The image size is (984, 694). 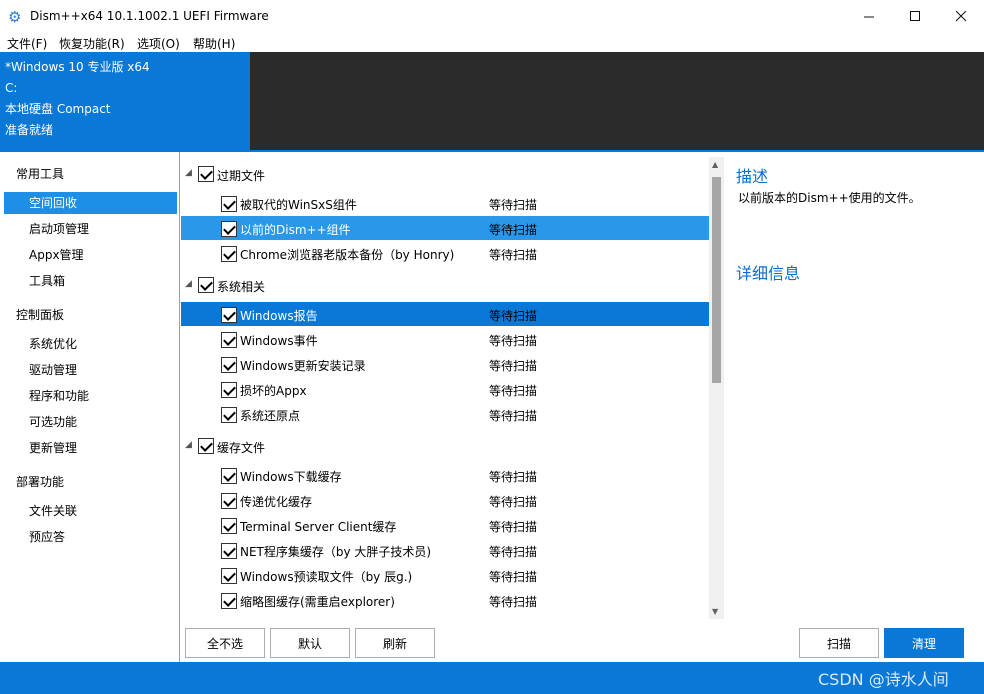 I want to click on sidebar-group-common-tools: 常用工具, so click(x=40, y=174).